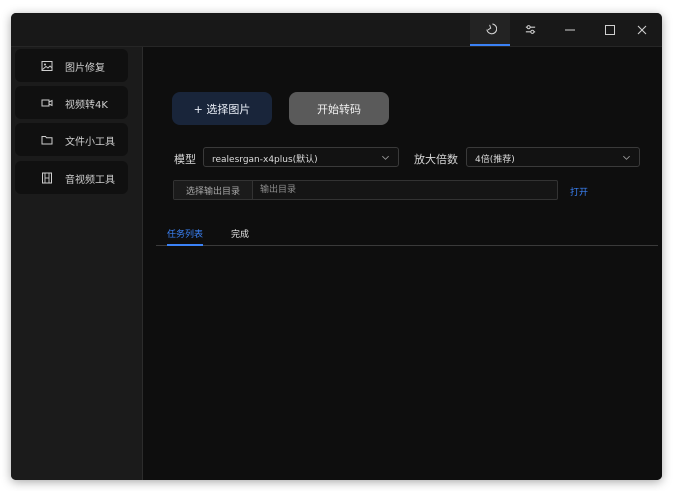 This screenshot has height=491, width=677. What do you see at coordinates (436, 159) in the screenshot?
I see `scale-label: 放大倍数` at bounding box center [436, 159].